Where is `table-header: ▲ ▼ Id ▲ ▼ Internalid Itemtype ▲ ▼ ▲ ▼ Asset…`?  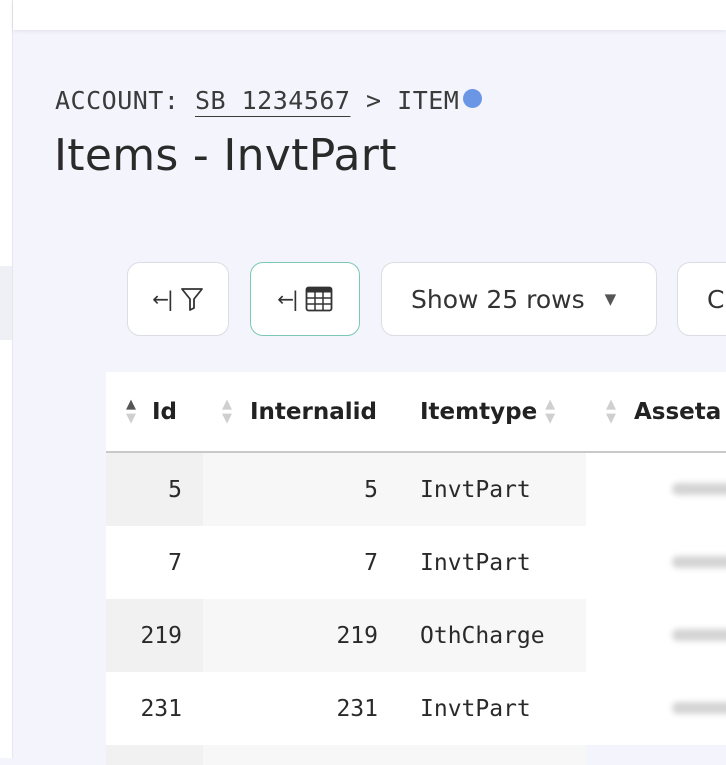 table-header: ▲ ▼ Id ▲ ▼ Internalid Itemtype ▲ ▼ ▲ ▼ Asset… is located at coordinates (416, 412).